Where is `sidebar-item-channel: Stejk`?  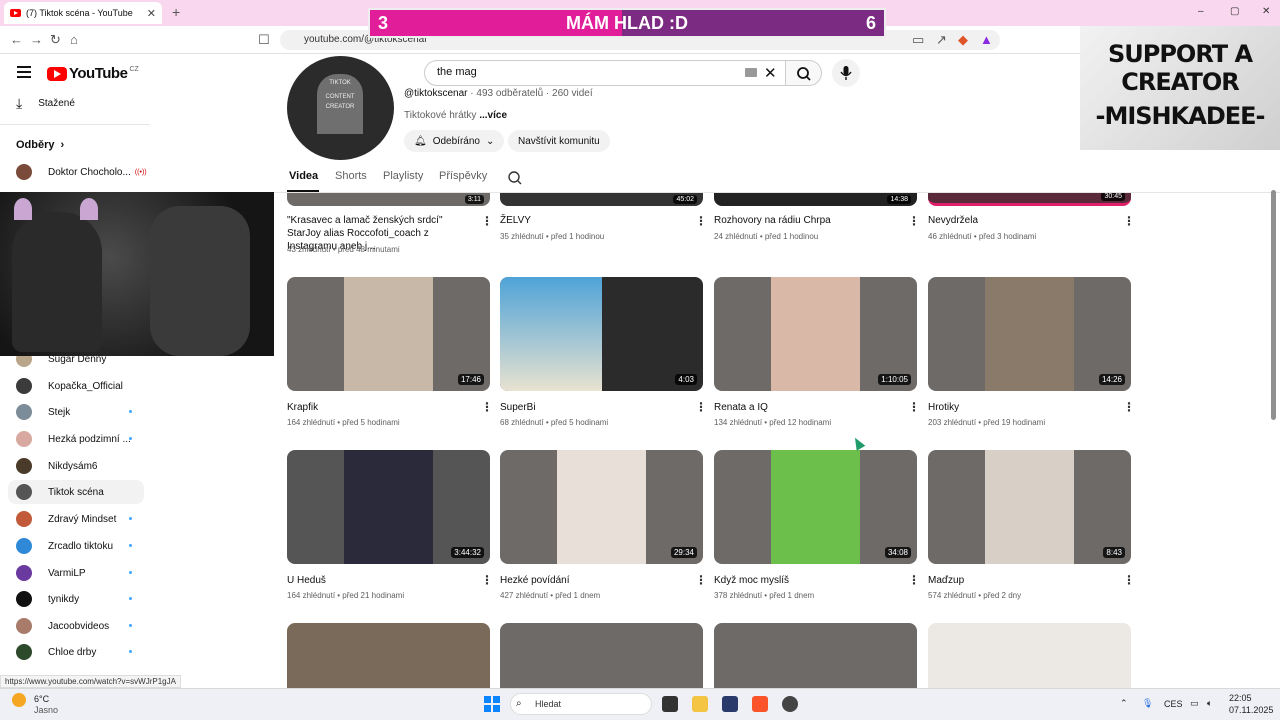
sidebar-item-channel: Stejk is located at coordinates (74, 412).